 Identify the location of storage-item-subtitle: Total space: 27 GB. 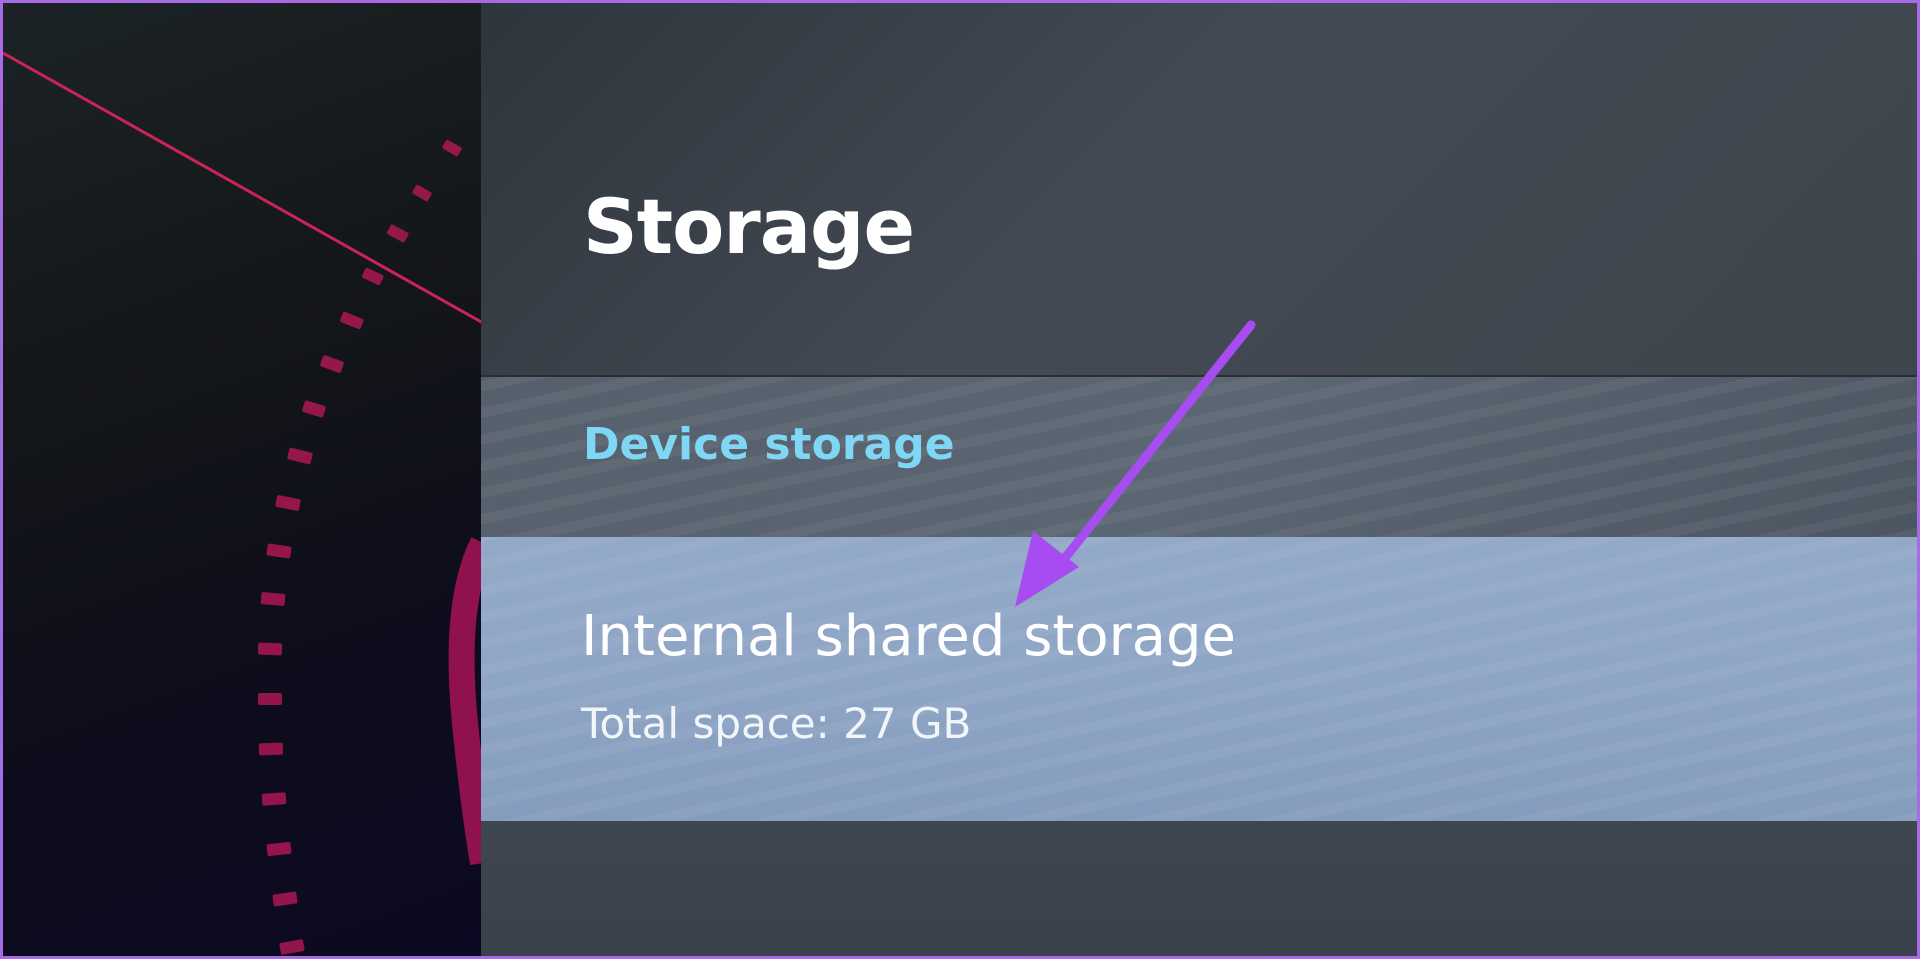
(776, 723).